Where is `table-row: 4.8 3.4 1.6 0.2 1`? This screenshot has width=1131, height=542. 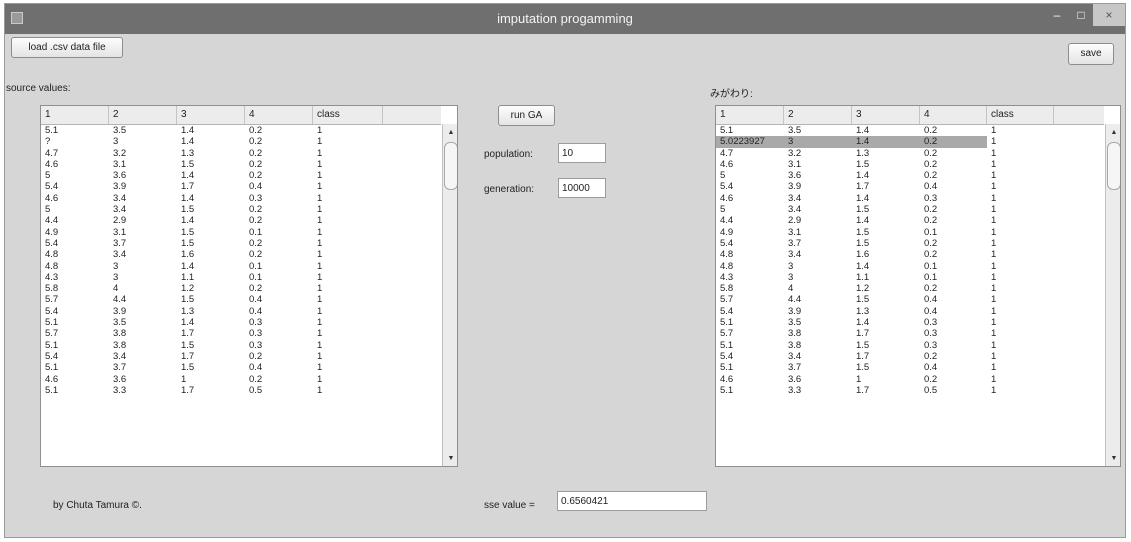 table-row: 4.8 3.4 1.6 0.2 1 is located at coordinates (241, 254).